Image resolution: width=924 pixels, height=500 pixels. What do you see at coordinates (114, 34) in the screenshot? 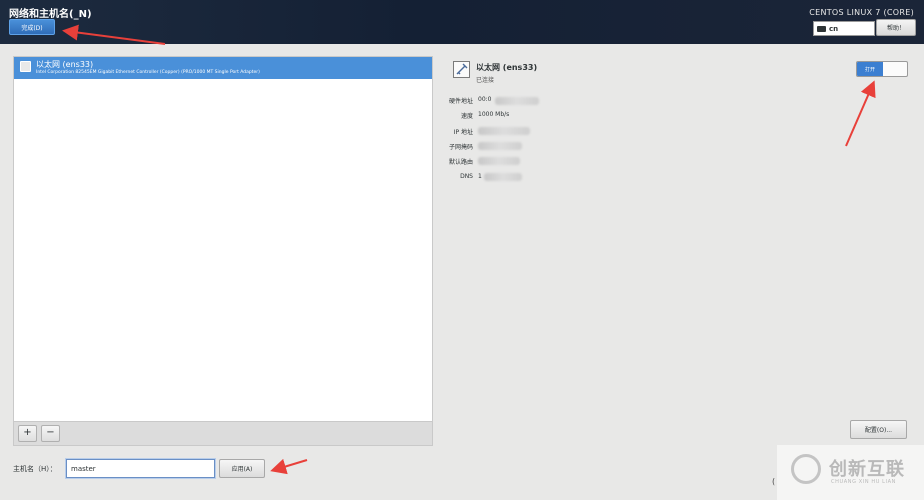
I see `arrow-to-done-button` at bounding box center [114, 34].